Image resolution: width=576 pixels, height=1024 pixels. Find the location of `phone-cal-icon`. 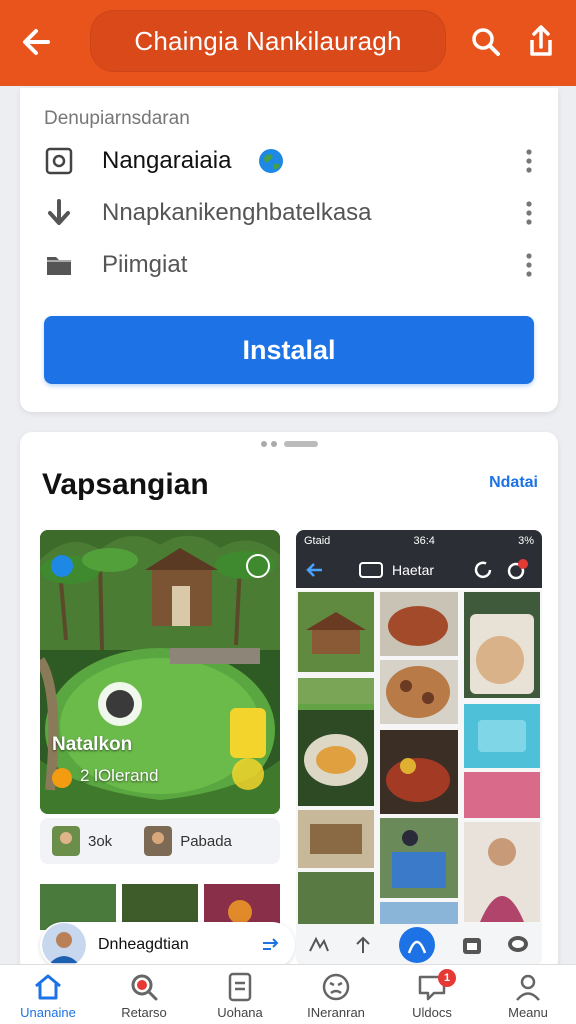

phone-cal-icon is located at coordinates (471, 946).